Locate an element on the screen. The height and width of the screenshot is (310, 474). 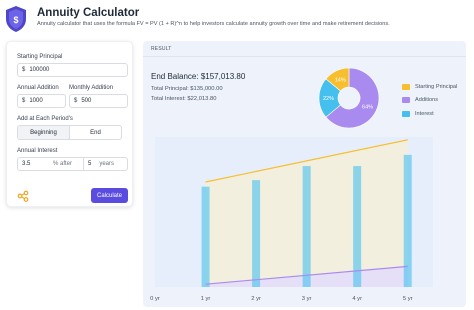
x-tick-label: 3 yr is located at coordinates (307, 299).